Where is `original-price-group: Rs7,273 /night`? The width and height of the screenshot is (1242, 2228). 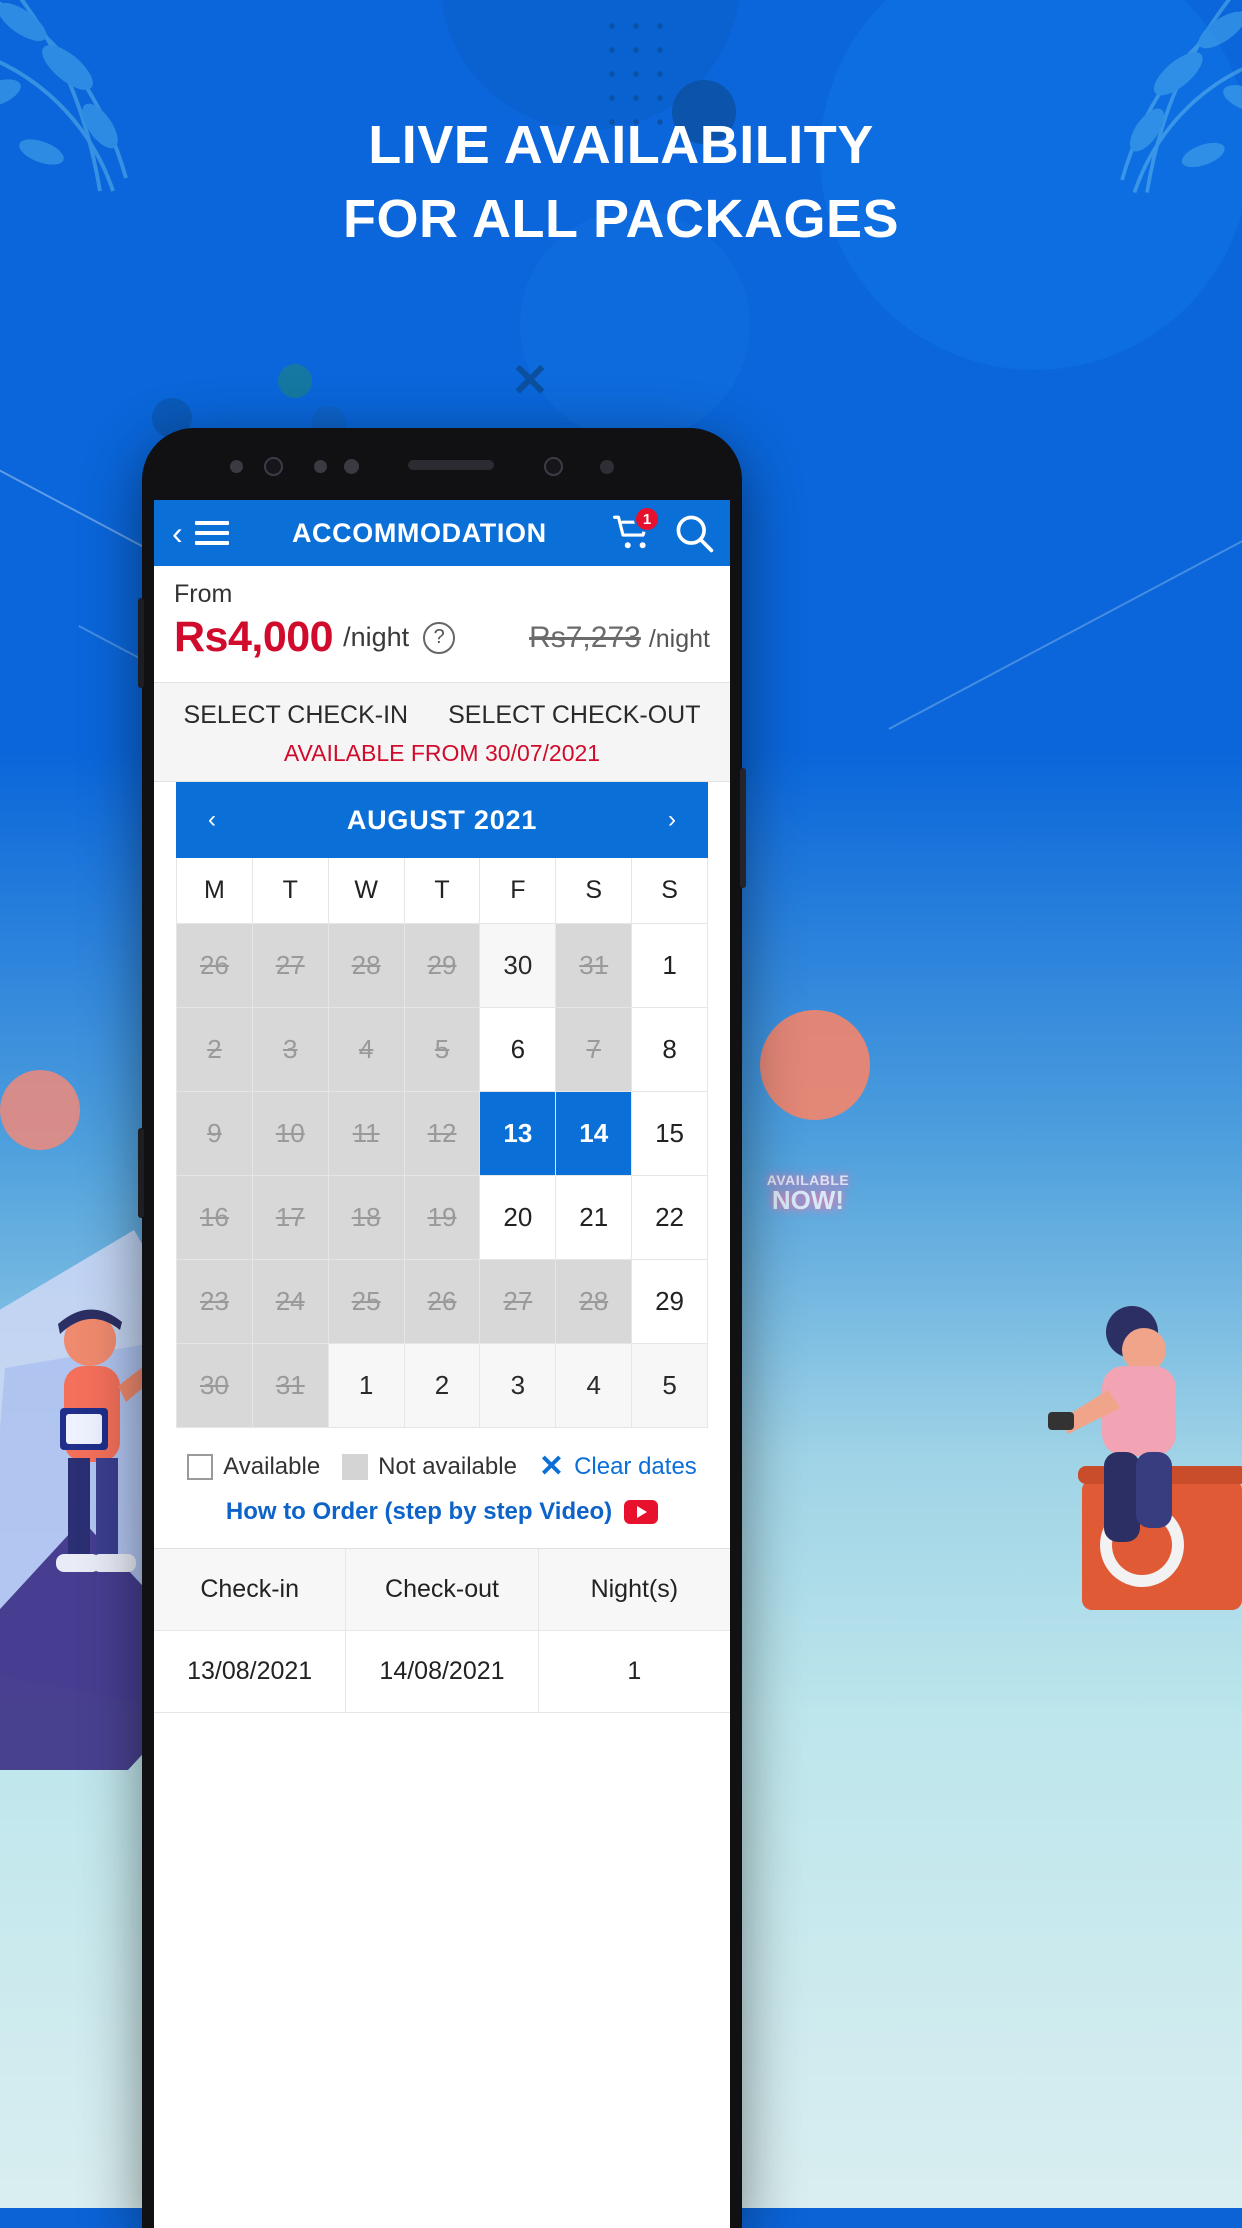 original-price-group: Rs7,273 /night is located at coordinates (619, 638).